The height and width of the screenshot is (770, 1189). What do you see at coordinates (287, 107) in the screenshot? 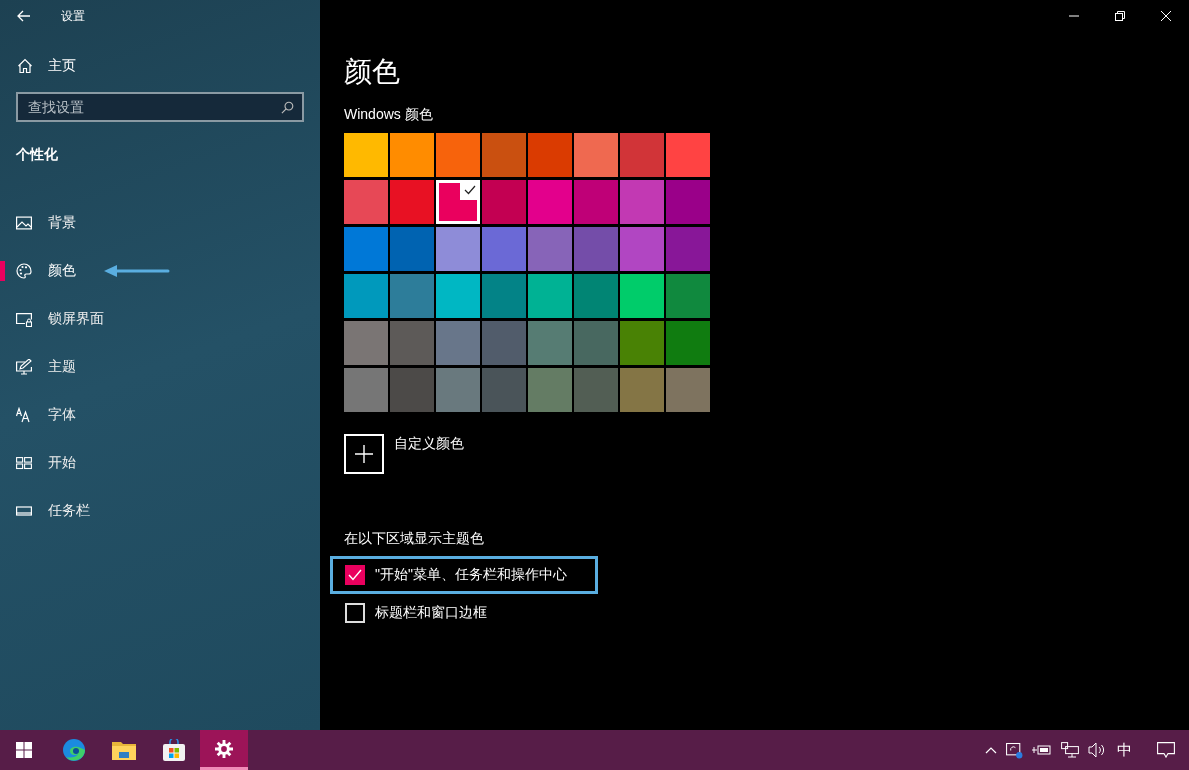
I see `search-icon` at bounding box center [287, 107].